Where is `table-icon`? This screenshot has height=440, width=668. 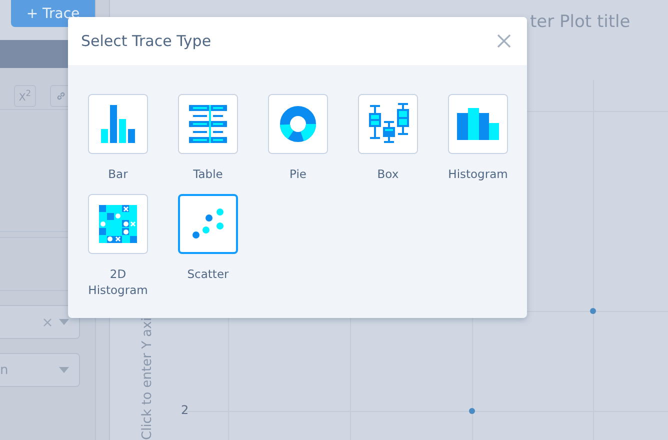
table-icon is located at coordinates (208, 124).